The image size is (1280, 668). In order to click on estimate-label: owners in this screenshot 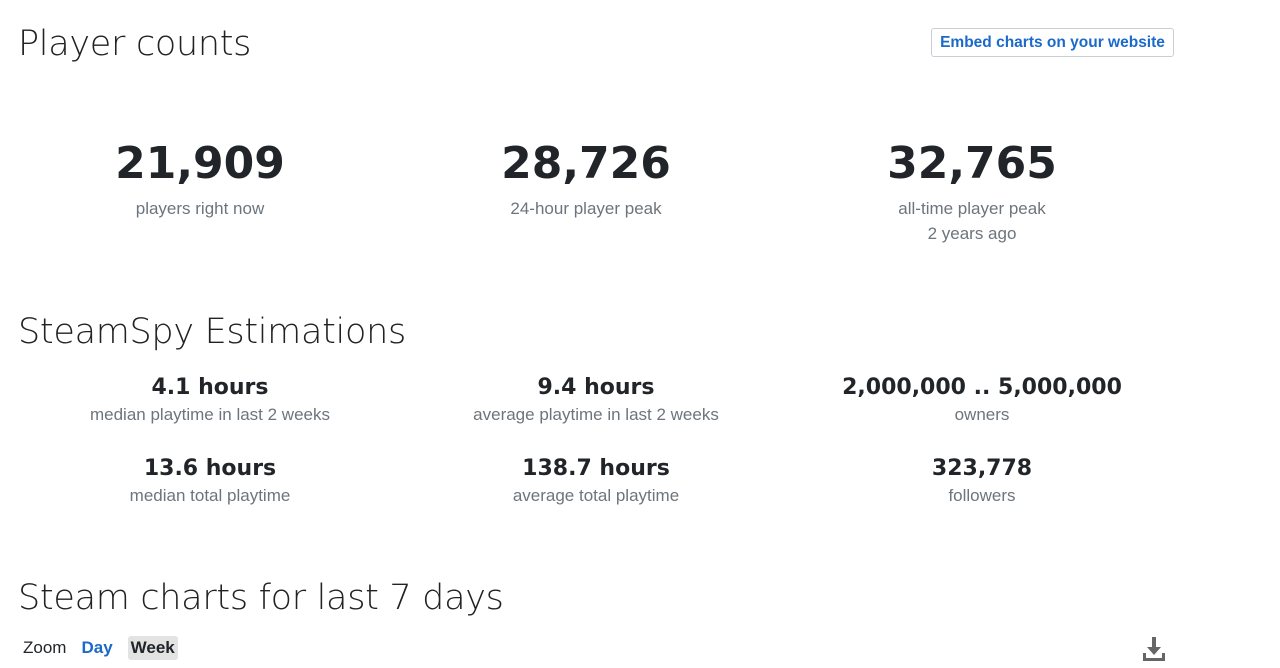, I will do `click(982, 414)`.